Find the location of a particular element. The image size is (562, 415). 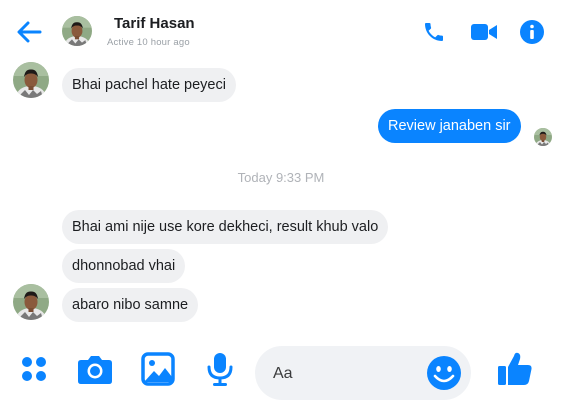

thumbs-up-icon is located at coordinates (515, 371).